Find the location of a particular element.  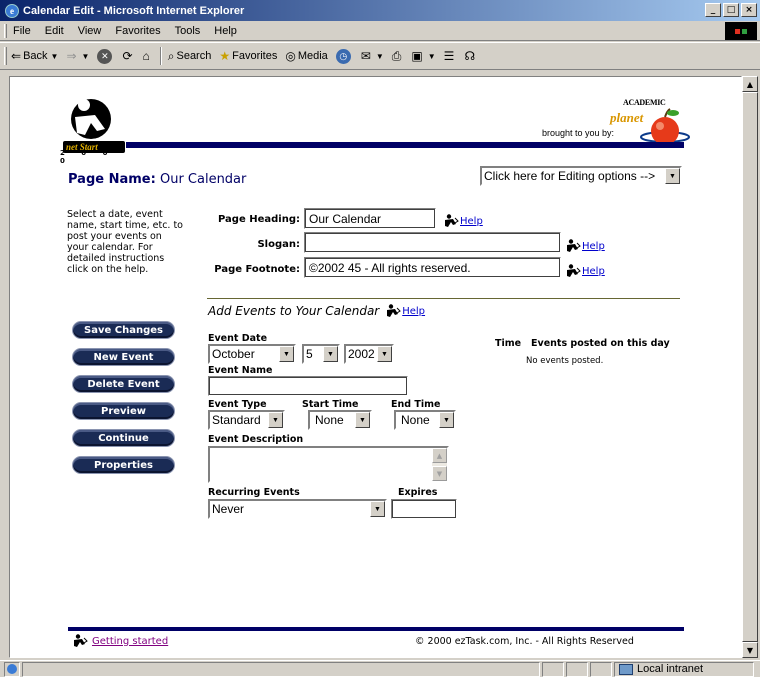

maximize-button: □ is located at coordinates (731, 10).